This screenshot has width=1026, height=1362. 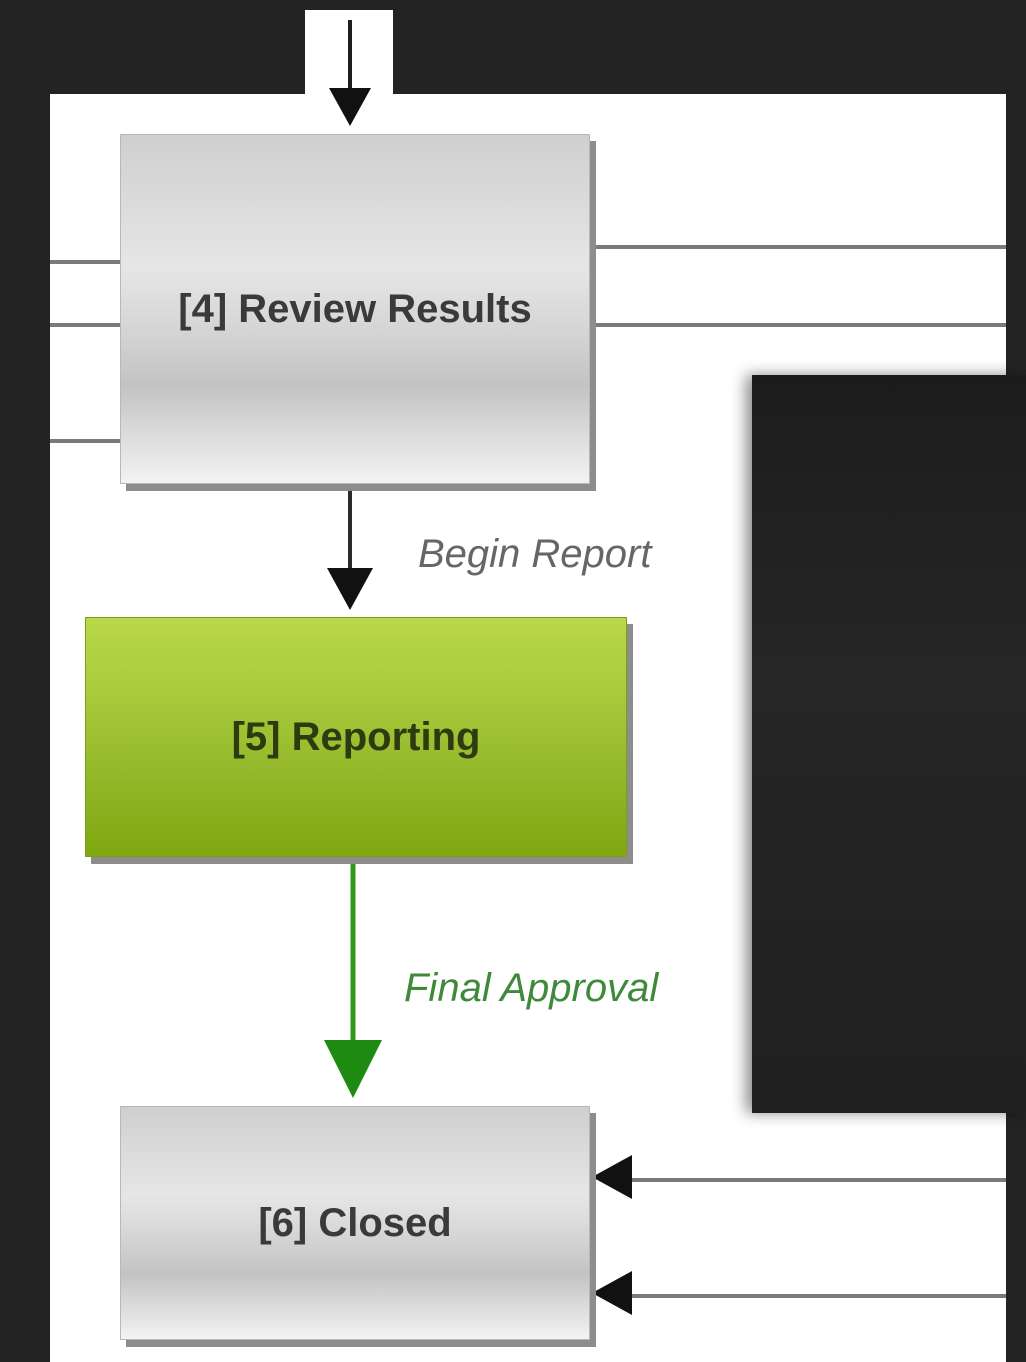 What do you see at coordinates (350, 589) in the screenshot?
I see `begin-report-arrowhead` at bounding box center [350, 589].